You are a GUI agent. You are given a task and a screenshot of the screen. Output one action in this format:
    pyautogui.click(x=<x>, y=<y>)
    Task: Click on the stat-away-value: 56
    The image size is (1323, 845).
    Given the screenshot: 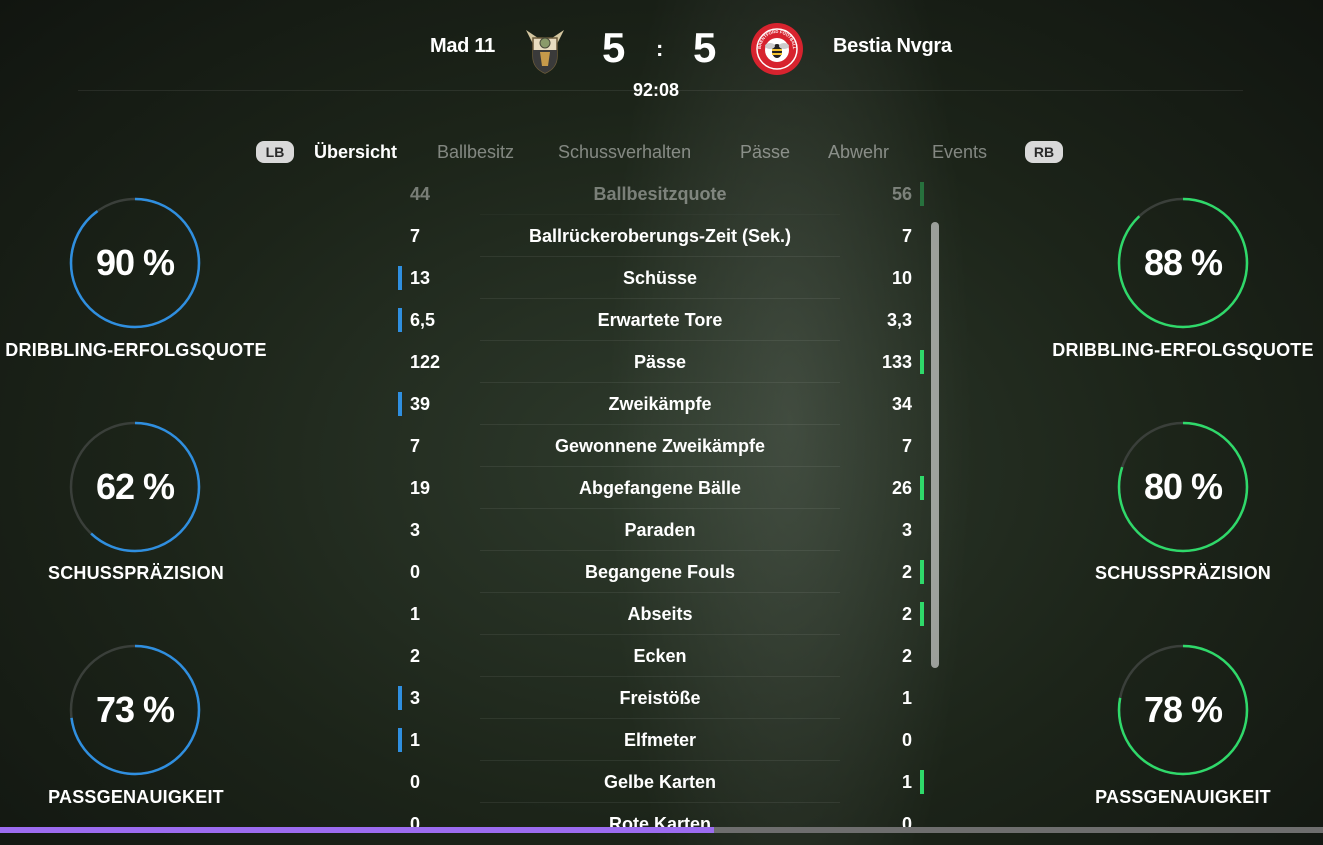 What is the action you would take?
    pyautogui.click(x=901, y=194)
    